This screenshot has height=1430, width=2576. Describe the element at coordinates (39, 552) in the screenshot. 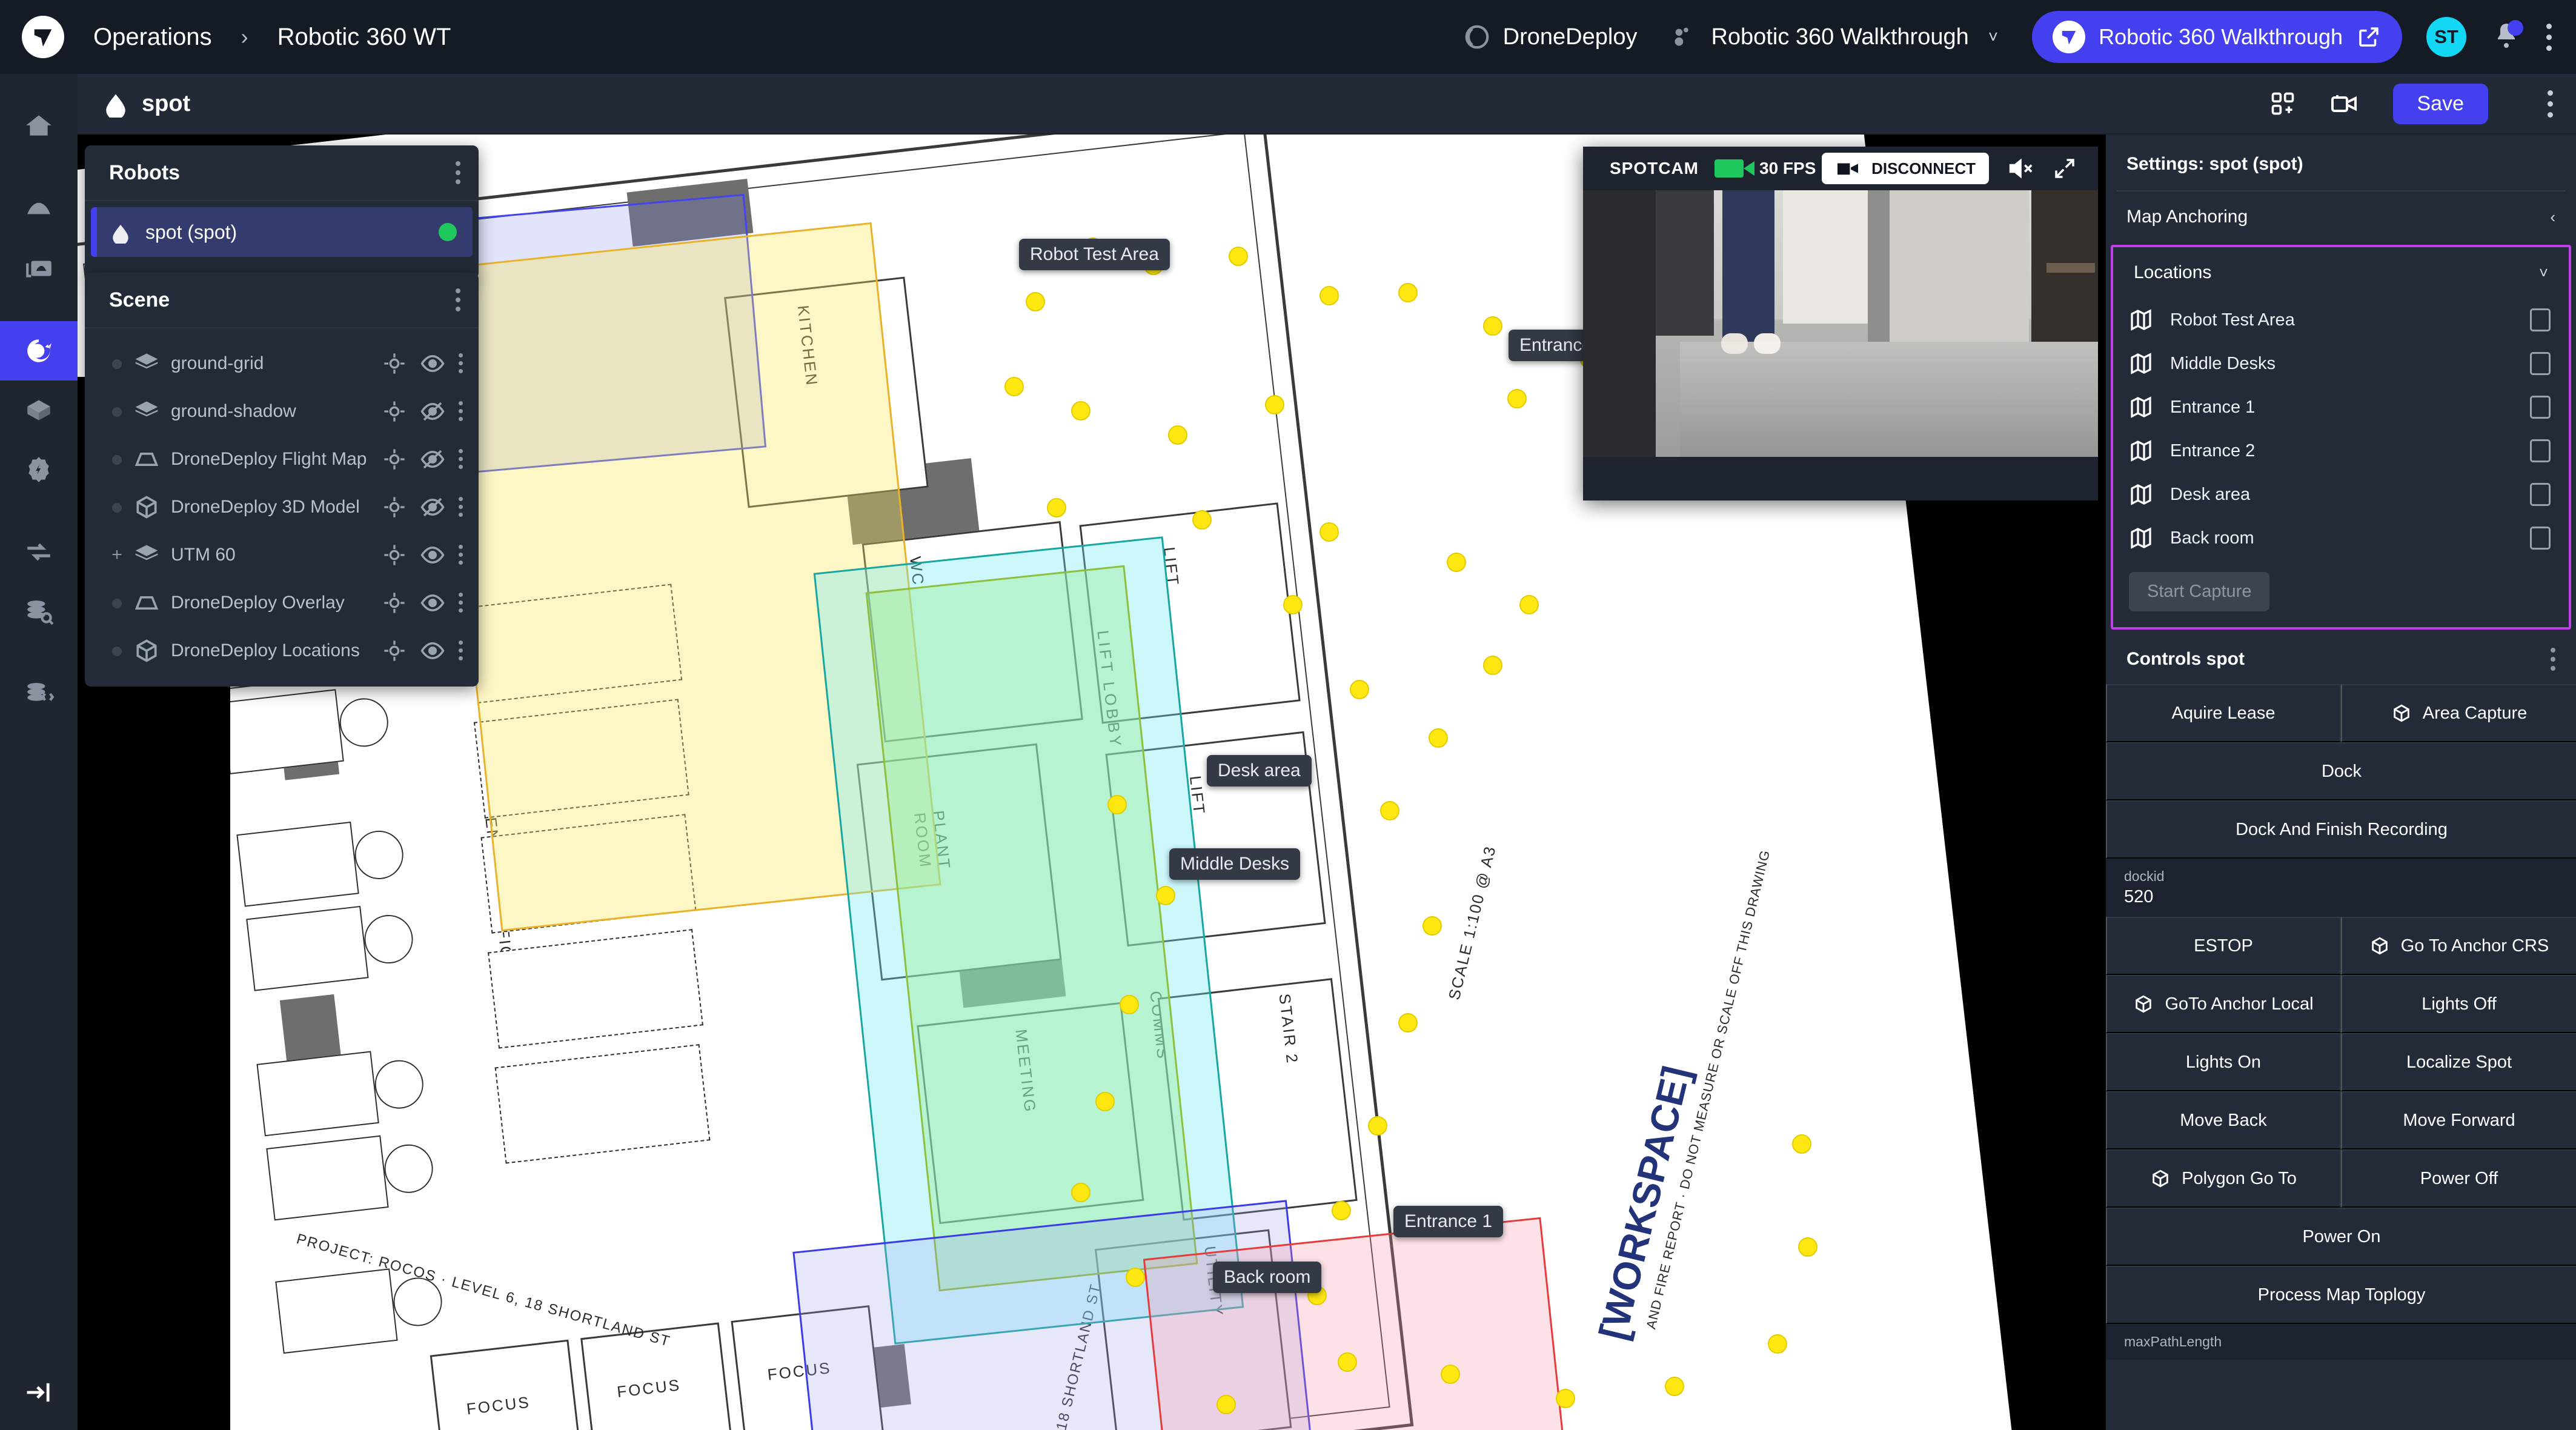

I see `rail-item-flows` at that location.